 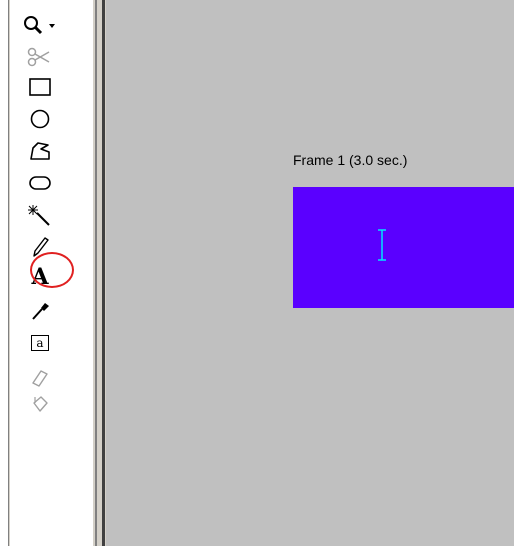 I want to click on frame-content, so click(x=403, y=247).